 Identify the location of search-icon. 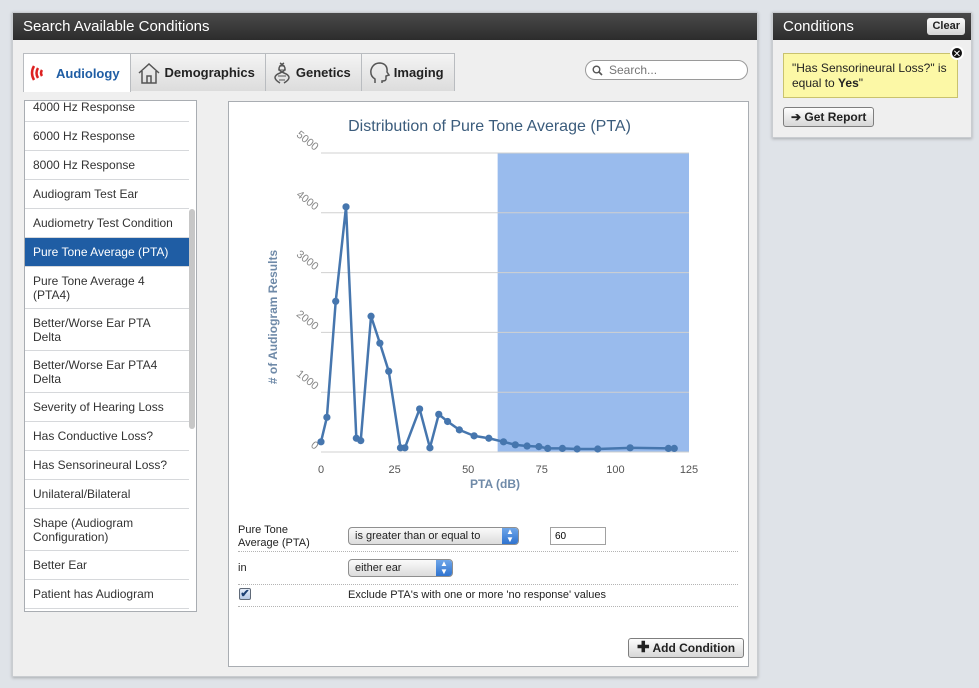
(597, 70).